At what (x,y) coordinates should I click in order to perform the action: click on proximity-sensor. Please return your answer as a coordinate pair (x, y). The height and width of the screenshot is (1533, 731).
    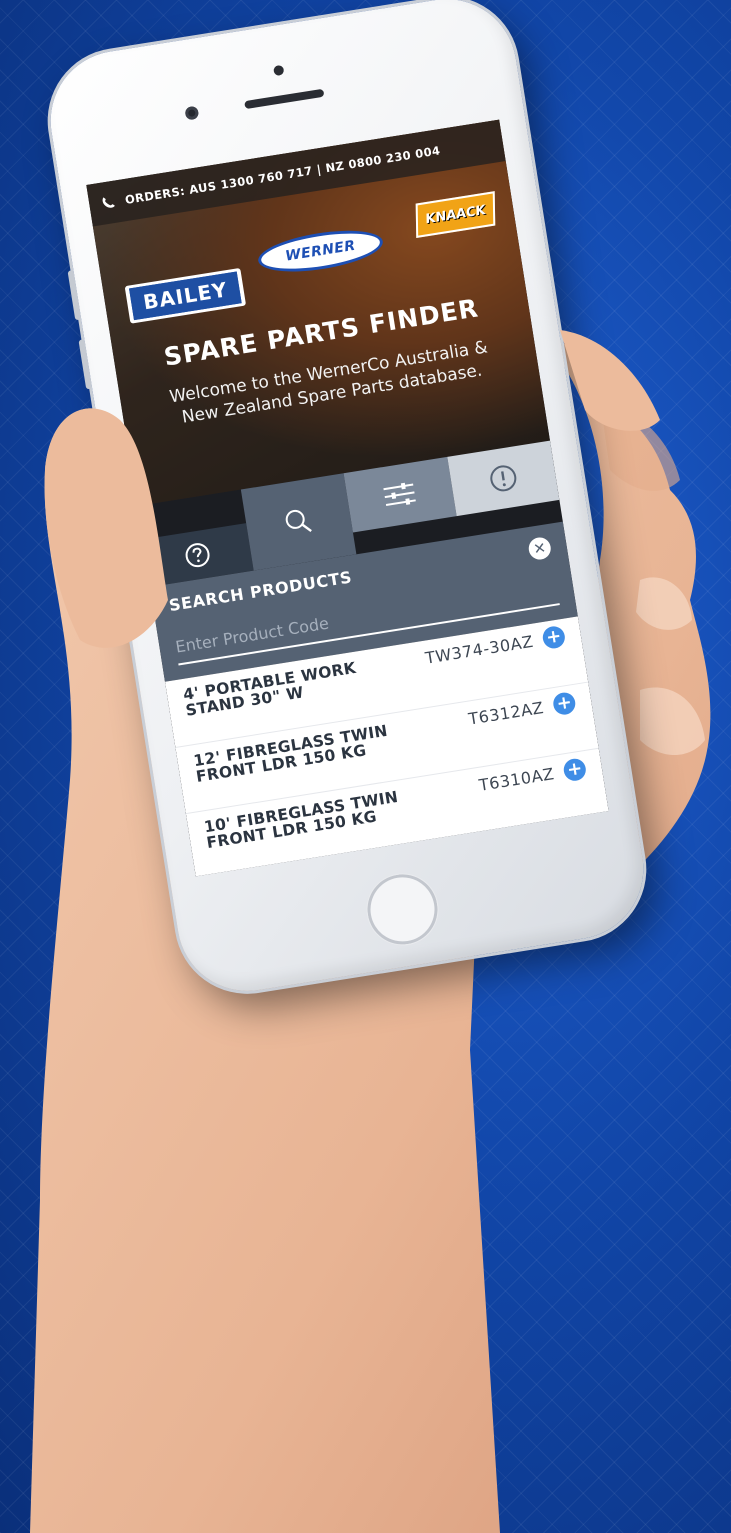
    Looking at the image, I should click on (279, 70).